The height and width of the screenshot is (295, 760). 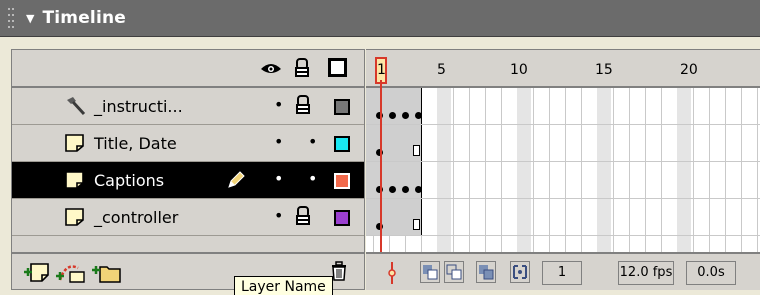 What do you see at coordinates (188, 69) in the screenshot?
I see `layer-header` at bounding box center [188, 69].